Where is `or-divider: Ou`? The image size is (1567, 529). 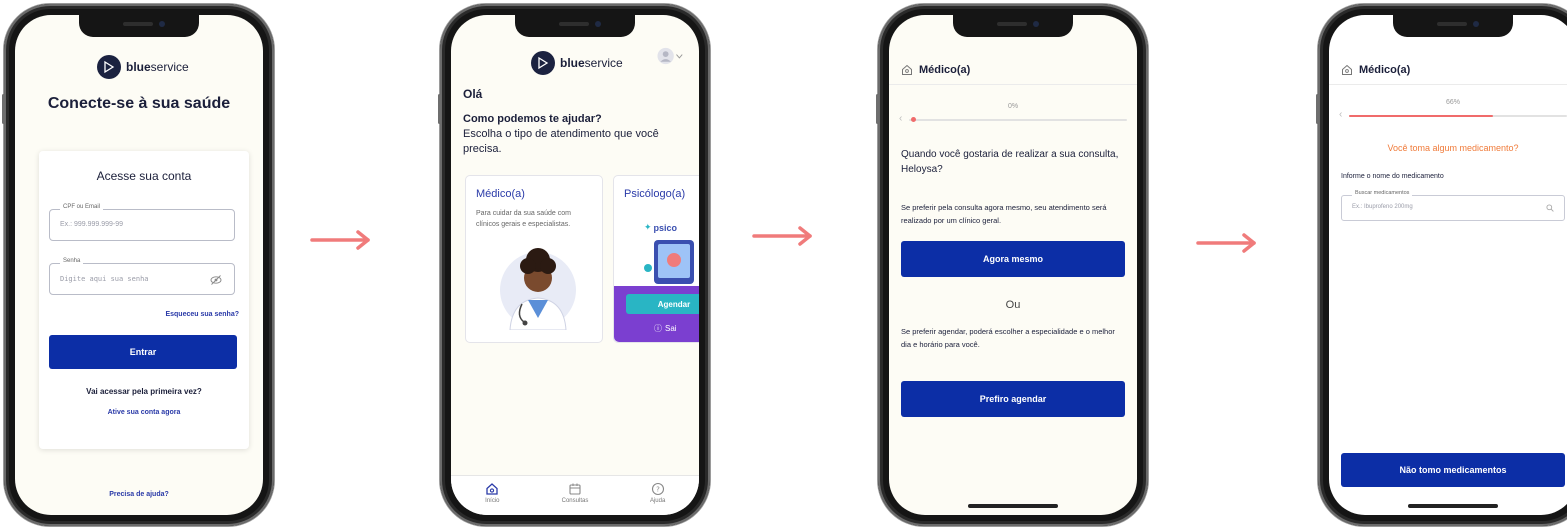
or-divider: Ou is located at coordinates (1013, 305).